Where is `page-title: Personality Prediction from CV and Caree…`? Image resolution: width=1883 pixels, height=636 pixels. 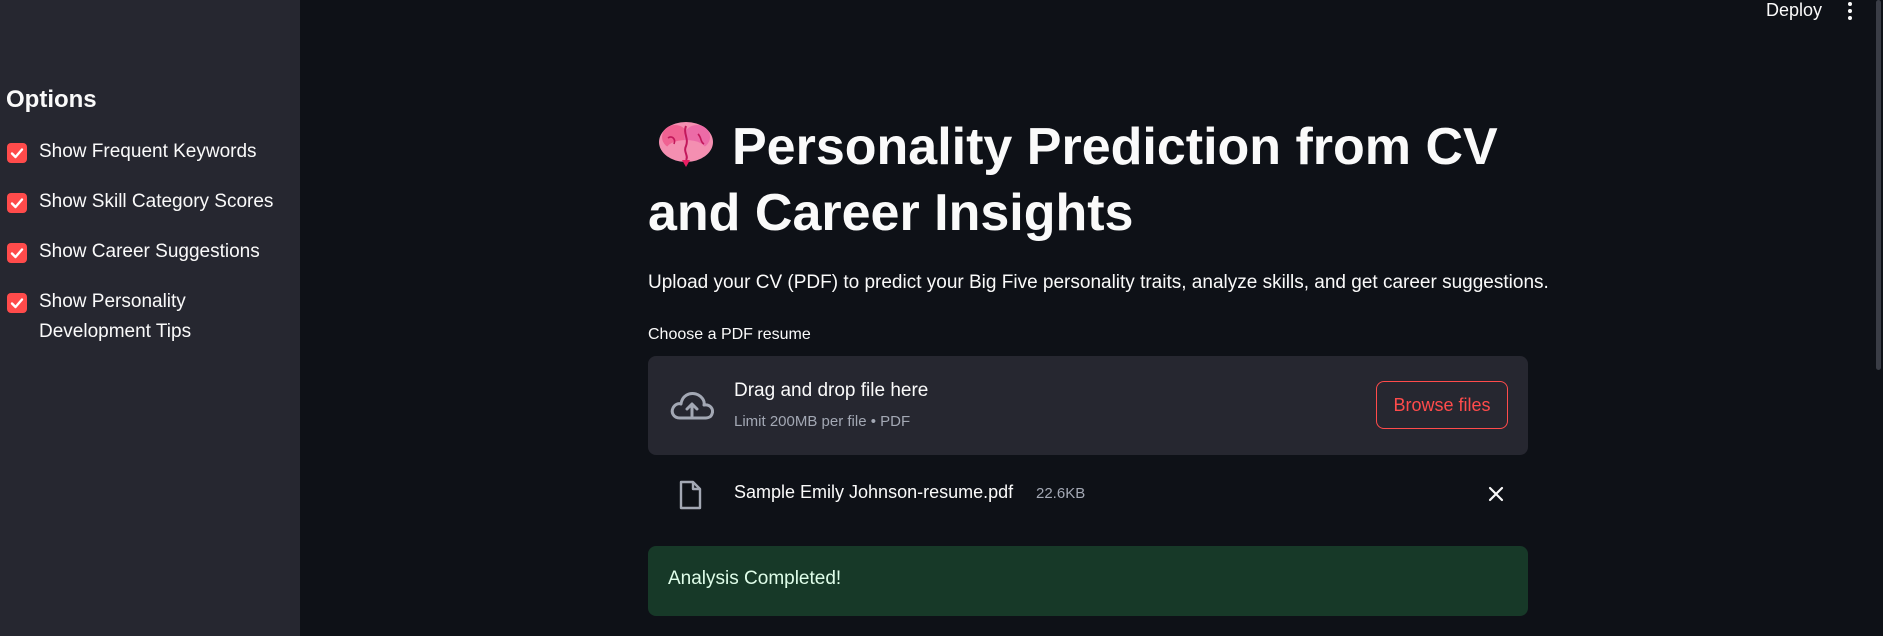
page-title: Personality Prediction from CV and Caree… is located at coordinates (1073, 180).